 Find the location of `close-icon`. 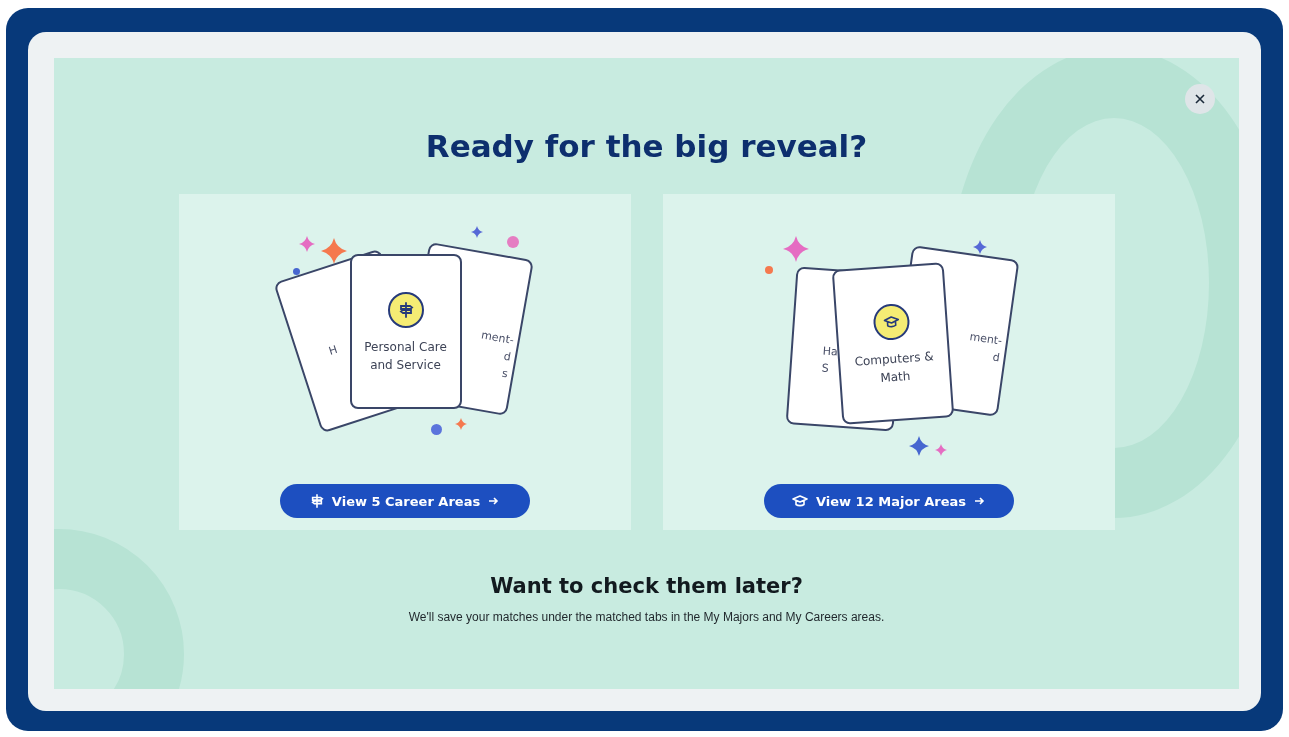

close-icon is located at coordinates (1200, 99).